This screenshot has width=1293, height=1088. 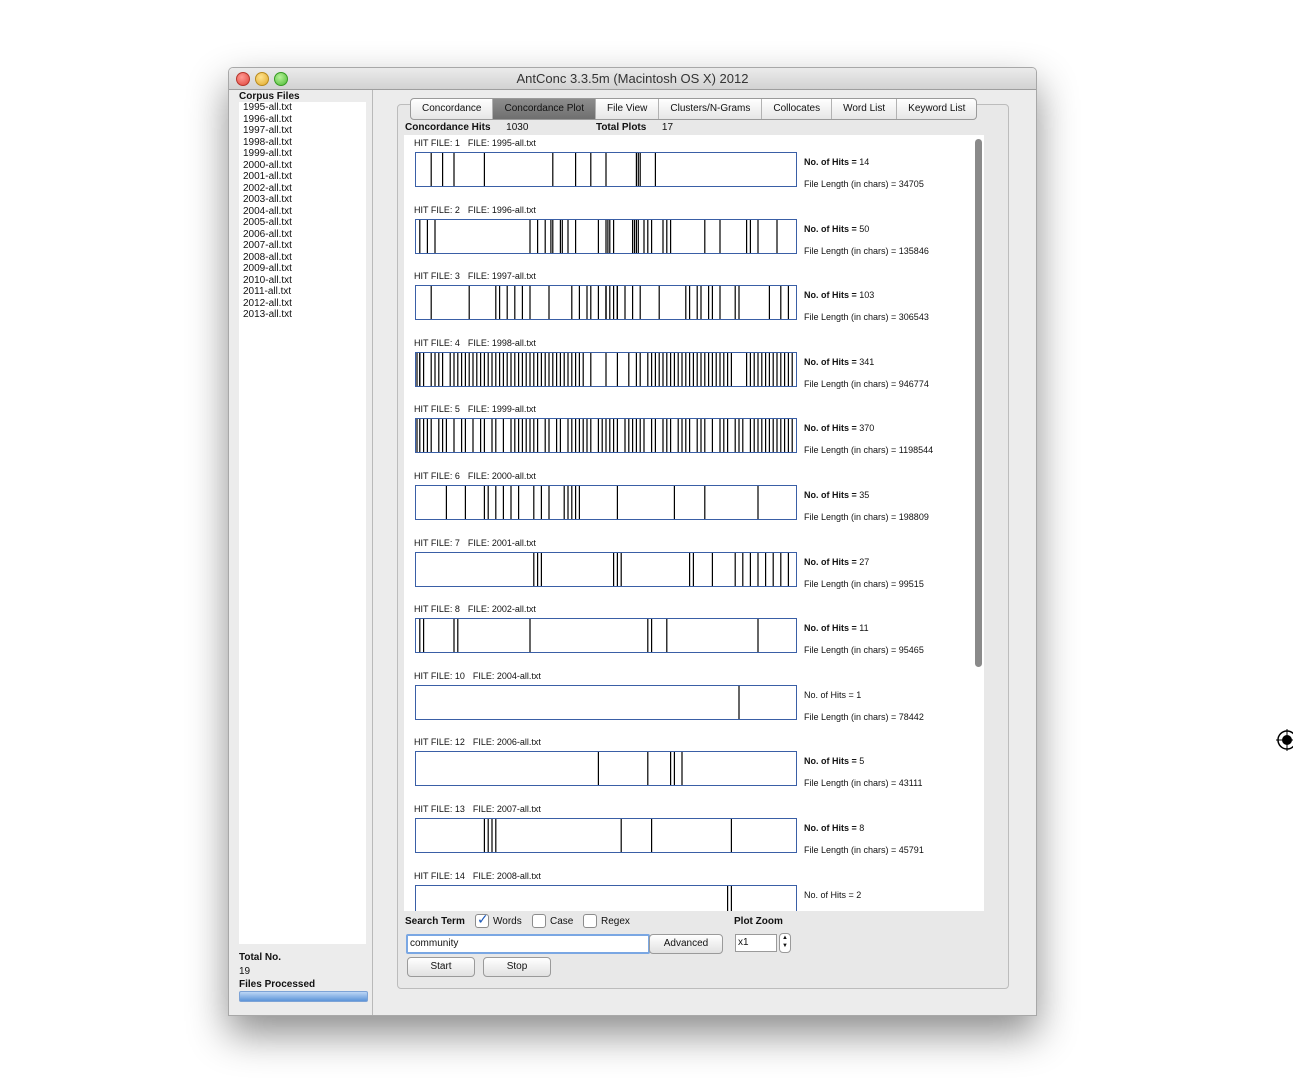 I want to click on hit-file-number: HIT FILE: 7, so click(x=437, y=542).